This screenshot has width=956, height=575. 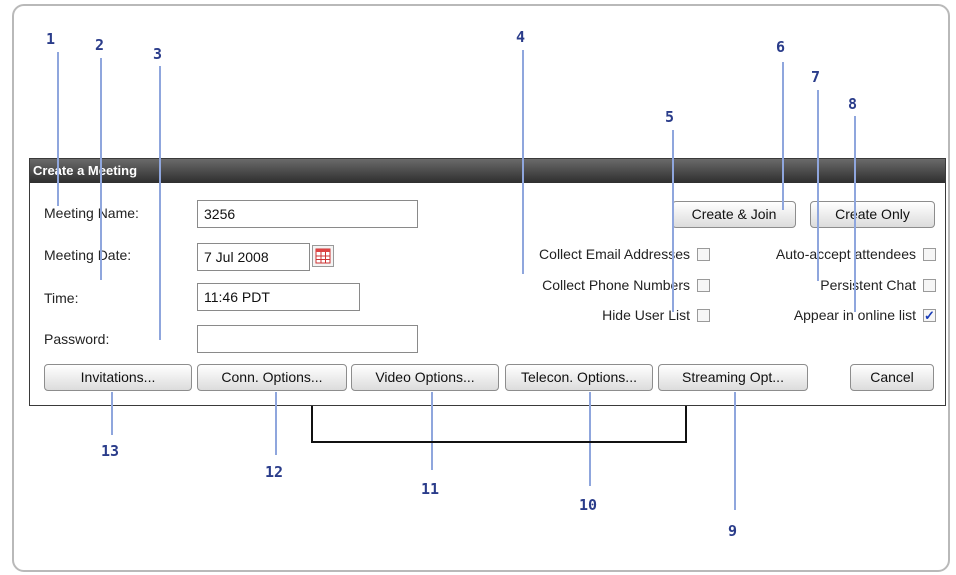 What do you see at coordinates (781, 47) in the screenshot?
I see `callout-6: 6` at bounding box center [781, 47].